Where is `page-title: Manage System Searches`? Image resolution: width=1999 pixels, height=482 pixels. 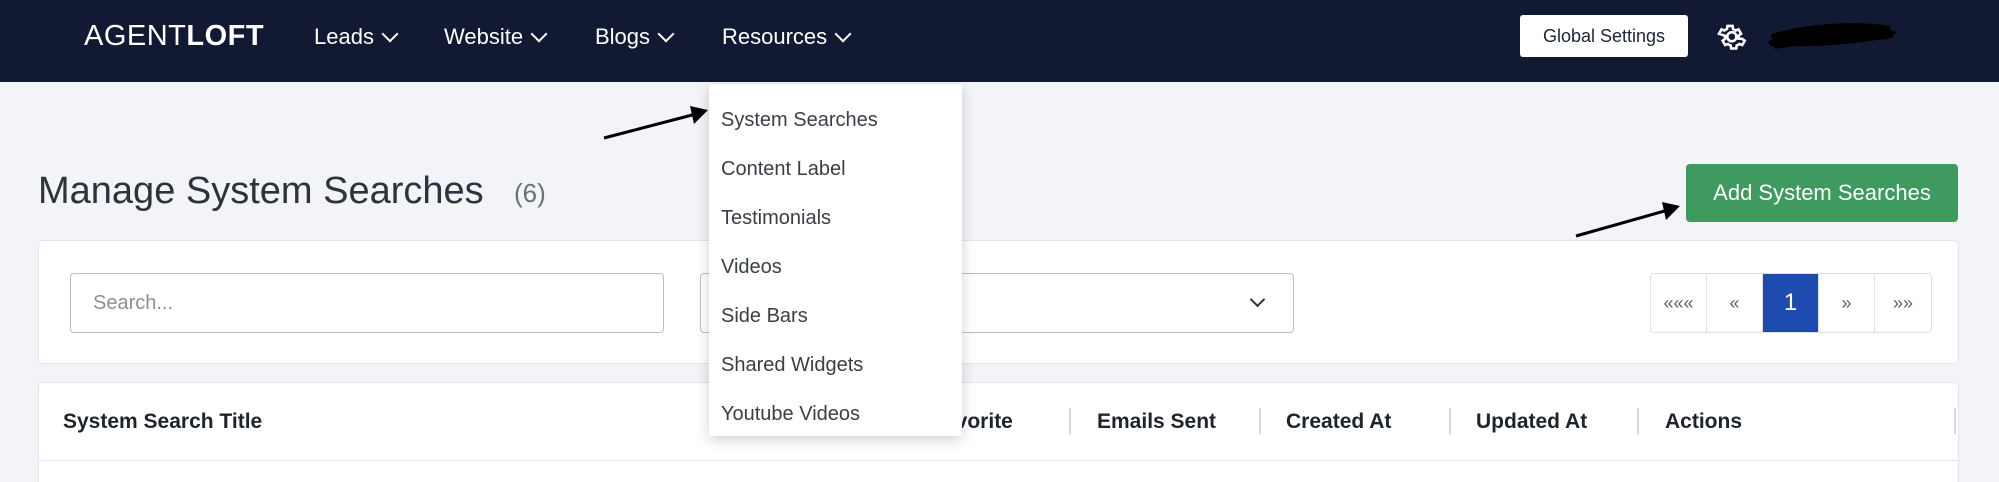
page-title: Manage System Searches is located at coordinates (261, 191).